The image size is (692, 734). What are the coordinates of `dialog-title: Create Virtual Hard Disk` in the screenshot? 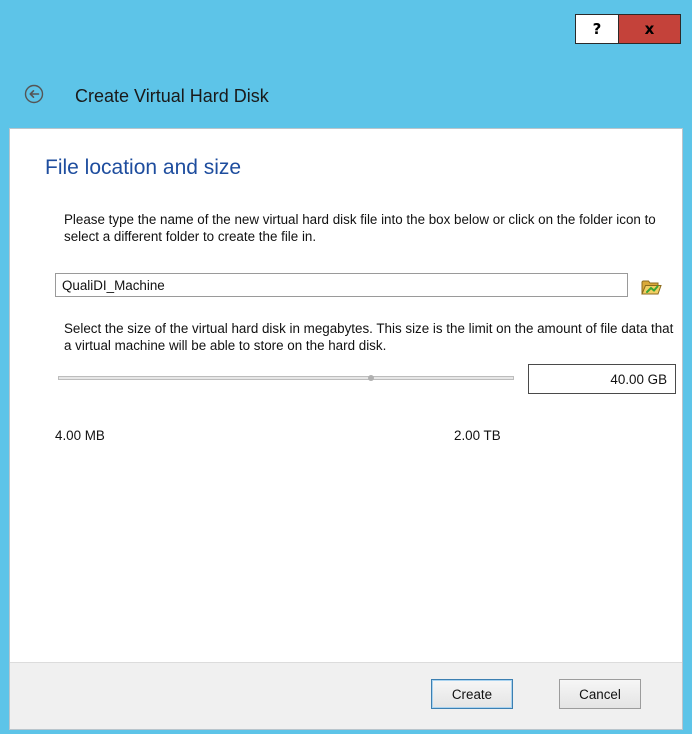 It's located at (172, 96).